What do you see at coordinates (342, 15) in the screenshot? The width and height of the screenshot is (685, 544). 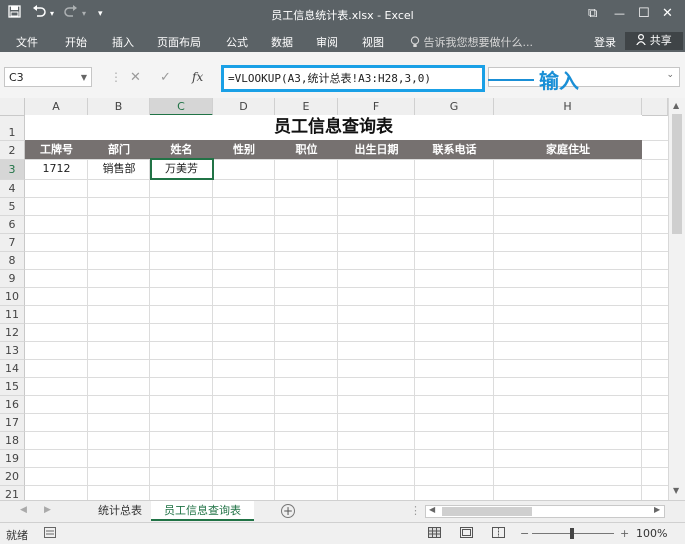 I see `title-bar: ▾ ▾ ▾ 员工信息统计表.xlsx - Excel ⧉ — ☐ ✕` at bounding box center [342, 15].